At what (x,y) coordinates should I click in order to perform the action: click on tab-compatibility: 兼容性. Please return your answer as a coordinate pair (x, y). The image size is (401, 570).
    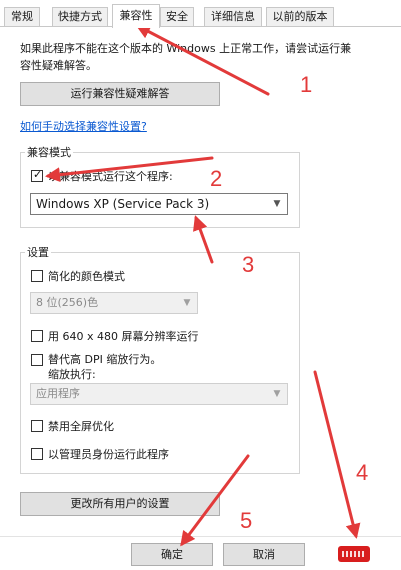
    Looking at the image, I should click on (136, 16).